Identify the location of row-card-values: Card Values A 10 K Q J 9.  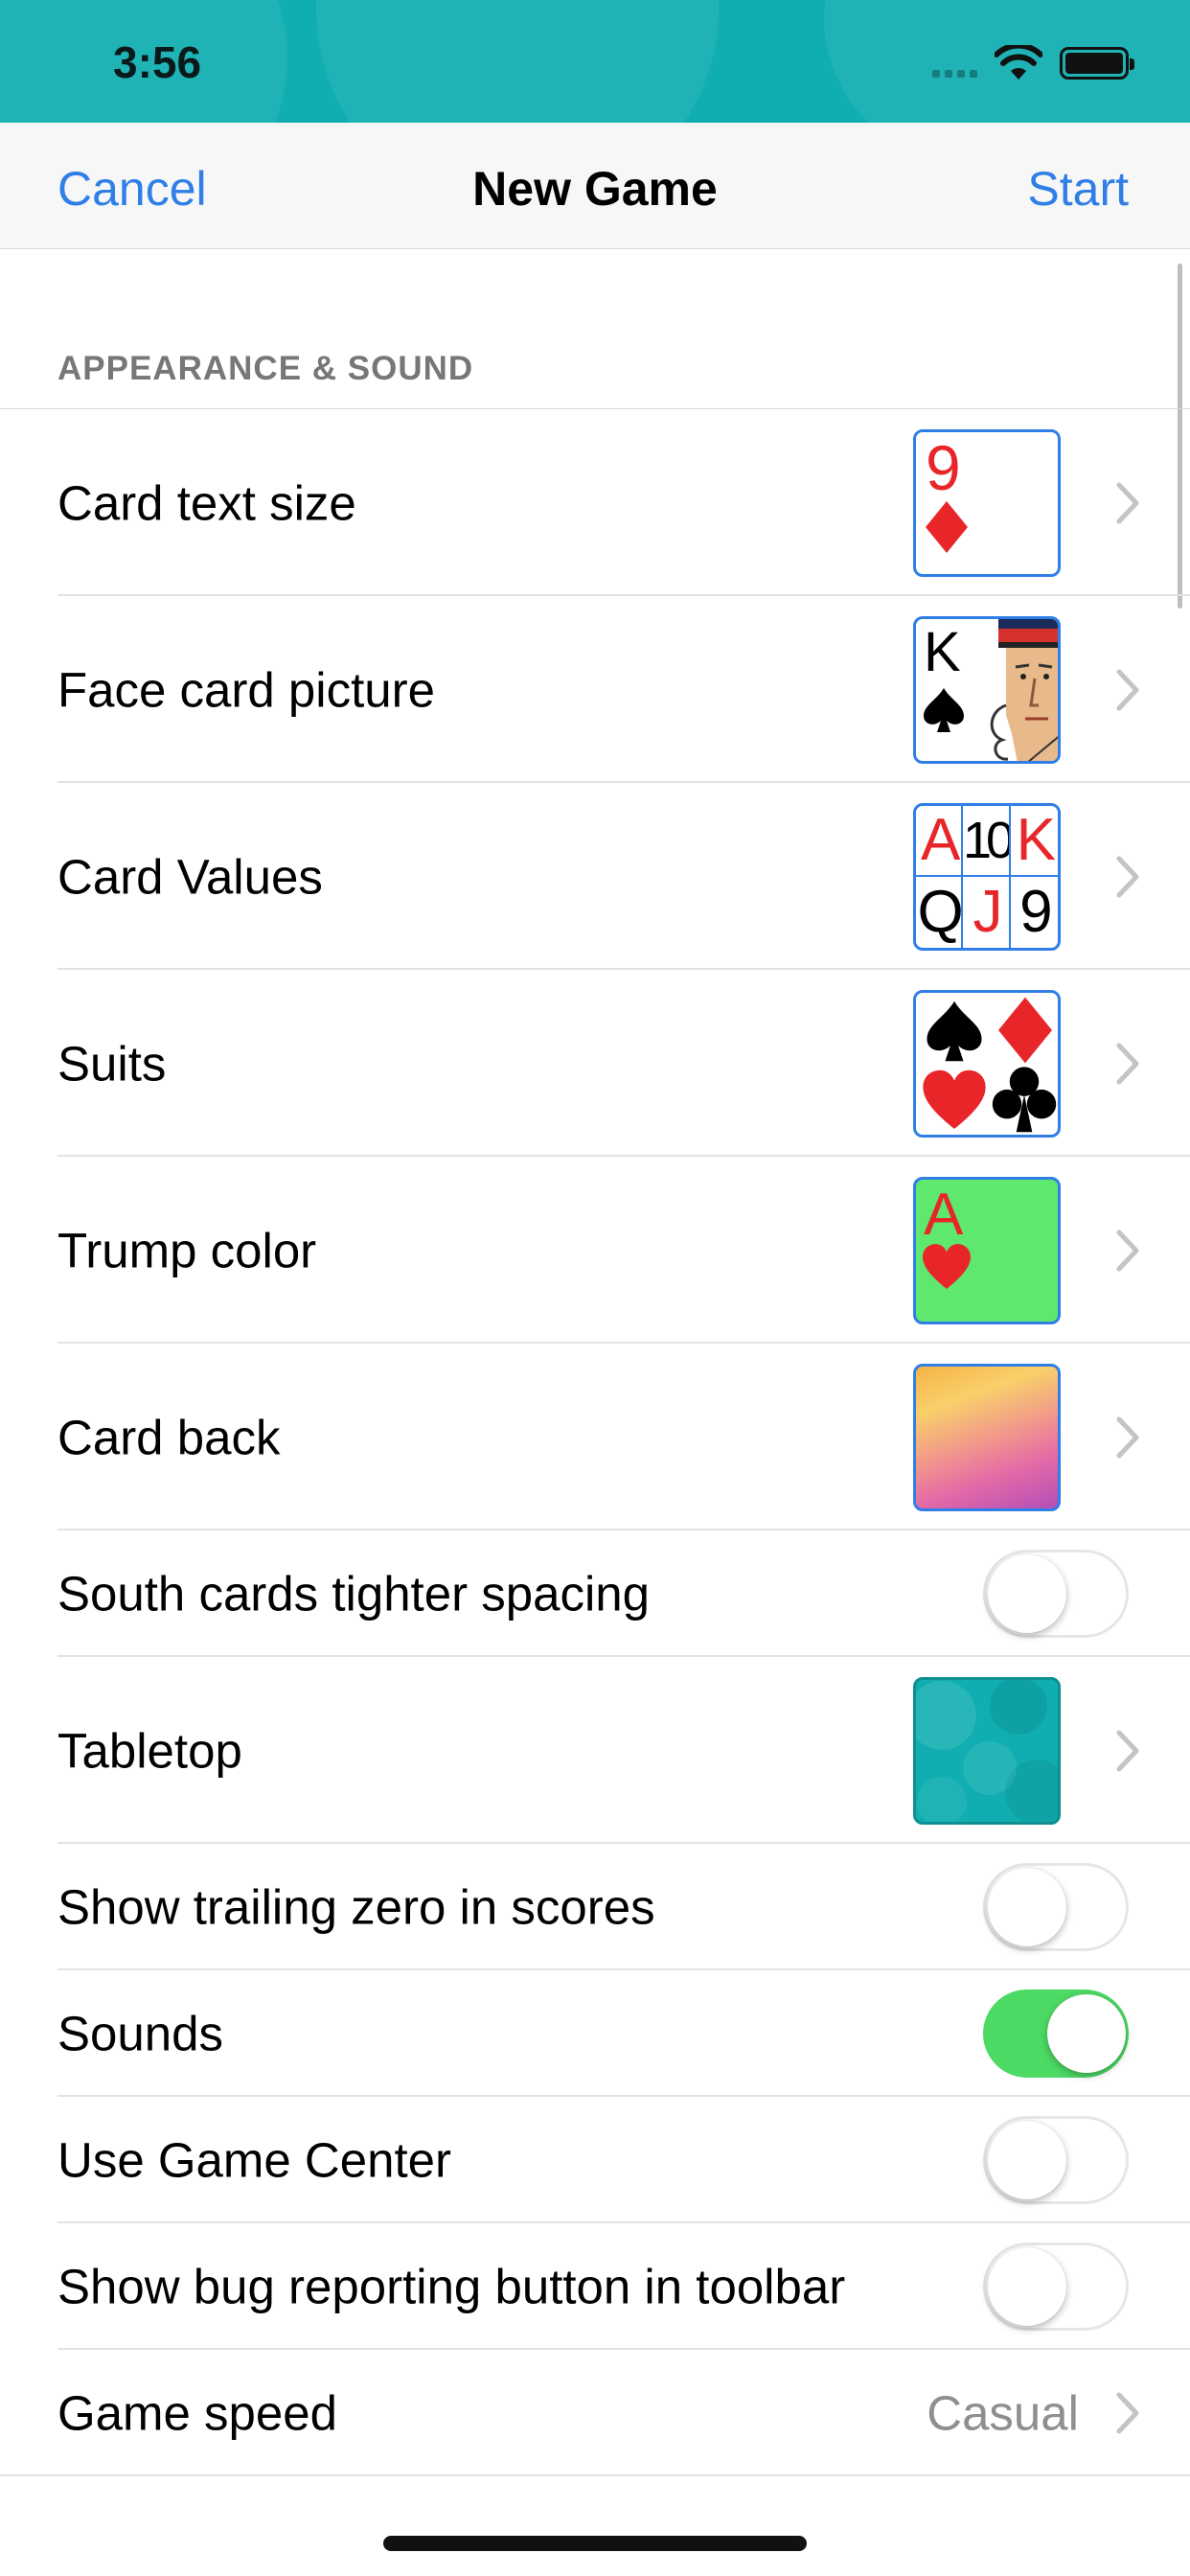
(595, 876).